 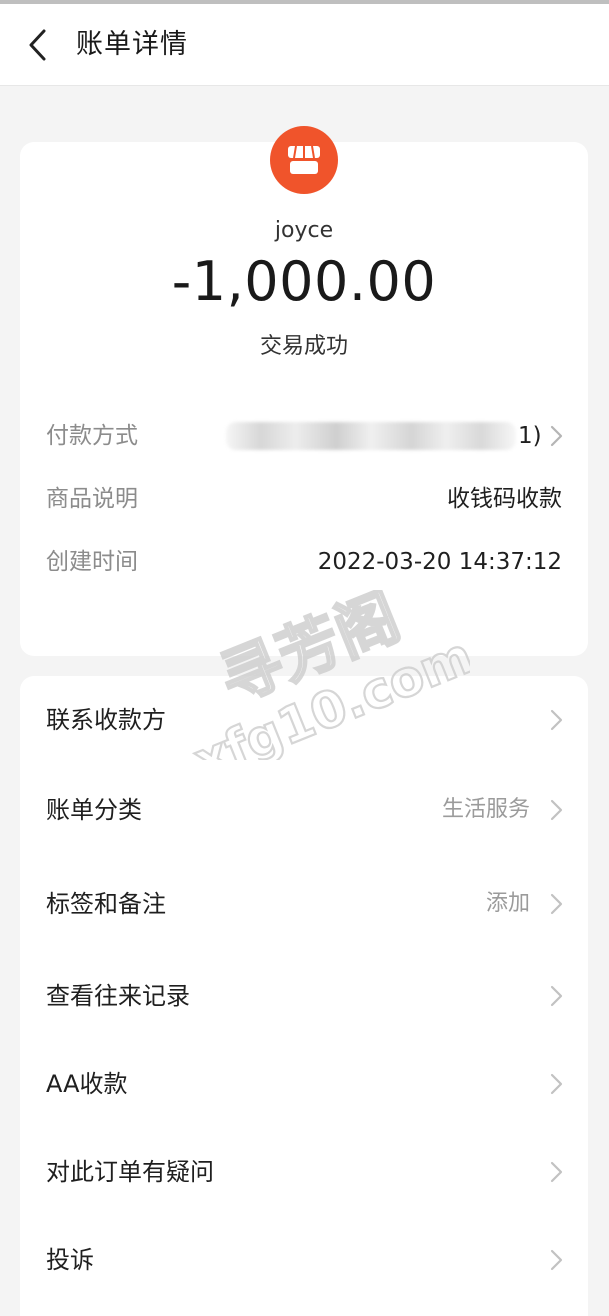 I want to click on detail-row-payment-method: 付款方式 1), so click(x=304, y=436).